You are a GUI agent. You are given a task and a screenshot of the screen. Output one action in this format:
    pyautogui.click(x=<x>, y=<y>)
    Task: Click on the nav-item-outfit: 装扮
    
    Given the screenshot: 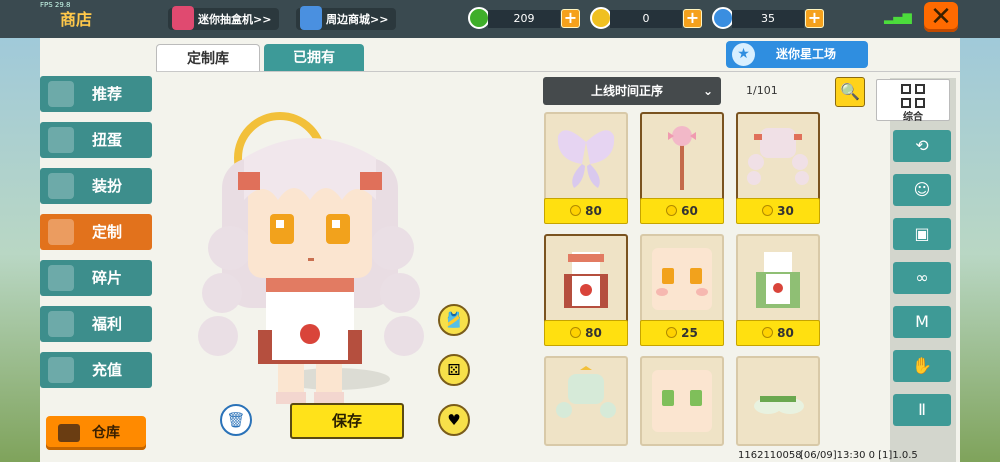 What is the action you would take?
    pyautogui.click(x=96, y=186)
    